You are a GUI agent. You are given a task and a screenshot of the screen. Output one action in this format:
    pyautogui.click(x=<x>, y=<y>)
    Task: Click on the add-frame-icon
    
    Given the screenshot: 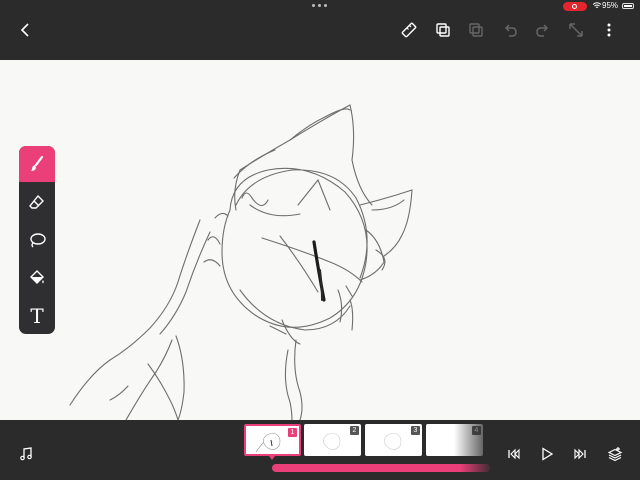 What is the action you would take?
    pyautogui.click(x=615, y=454)
    